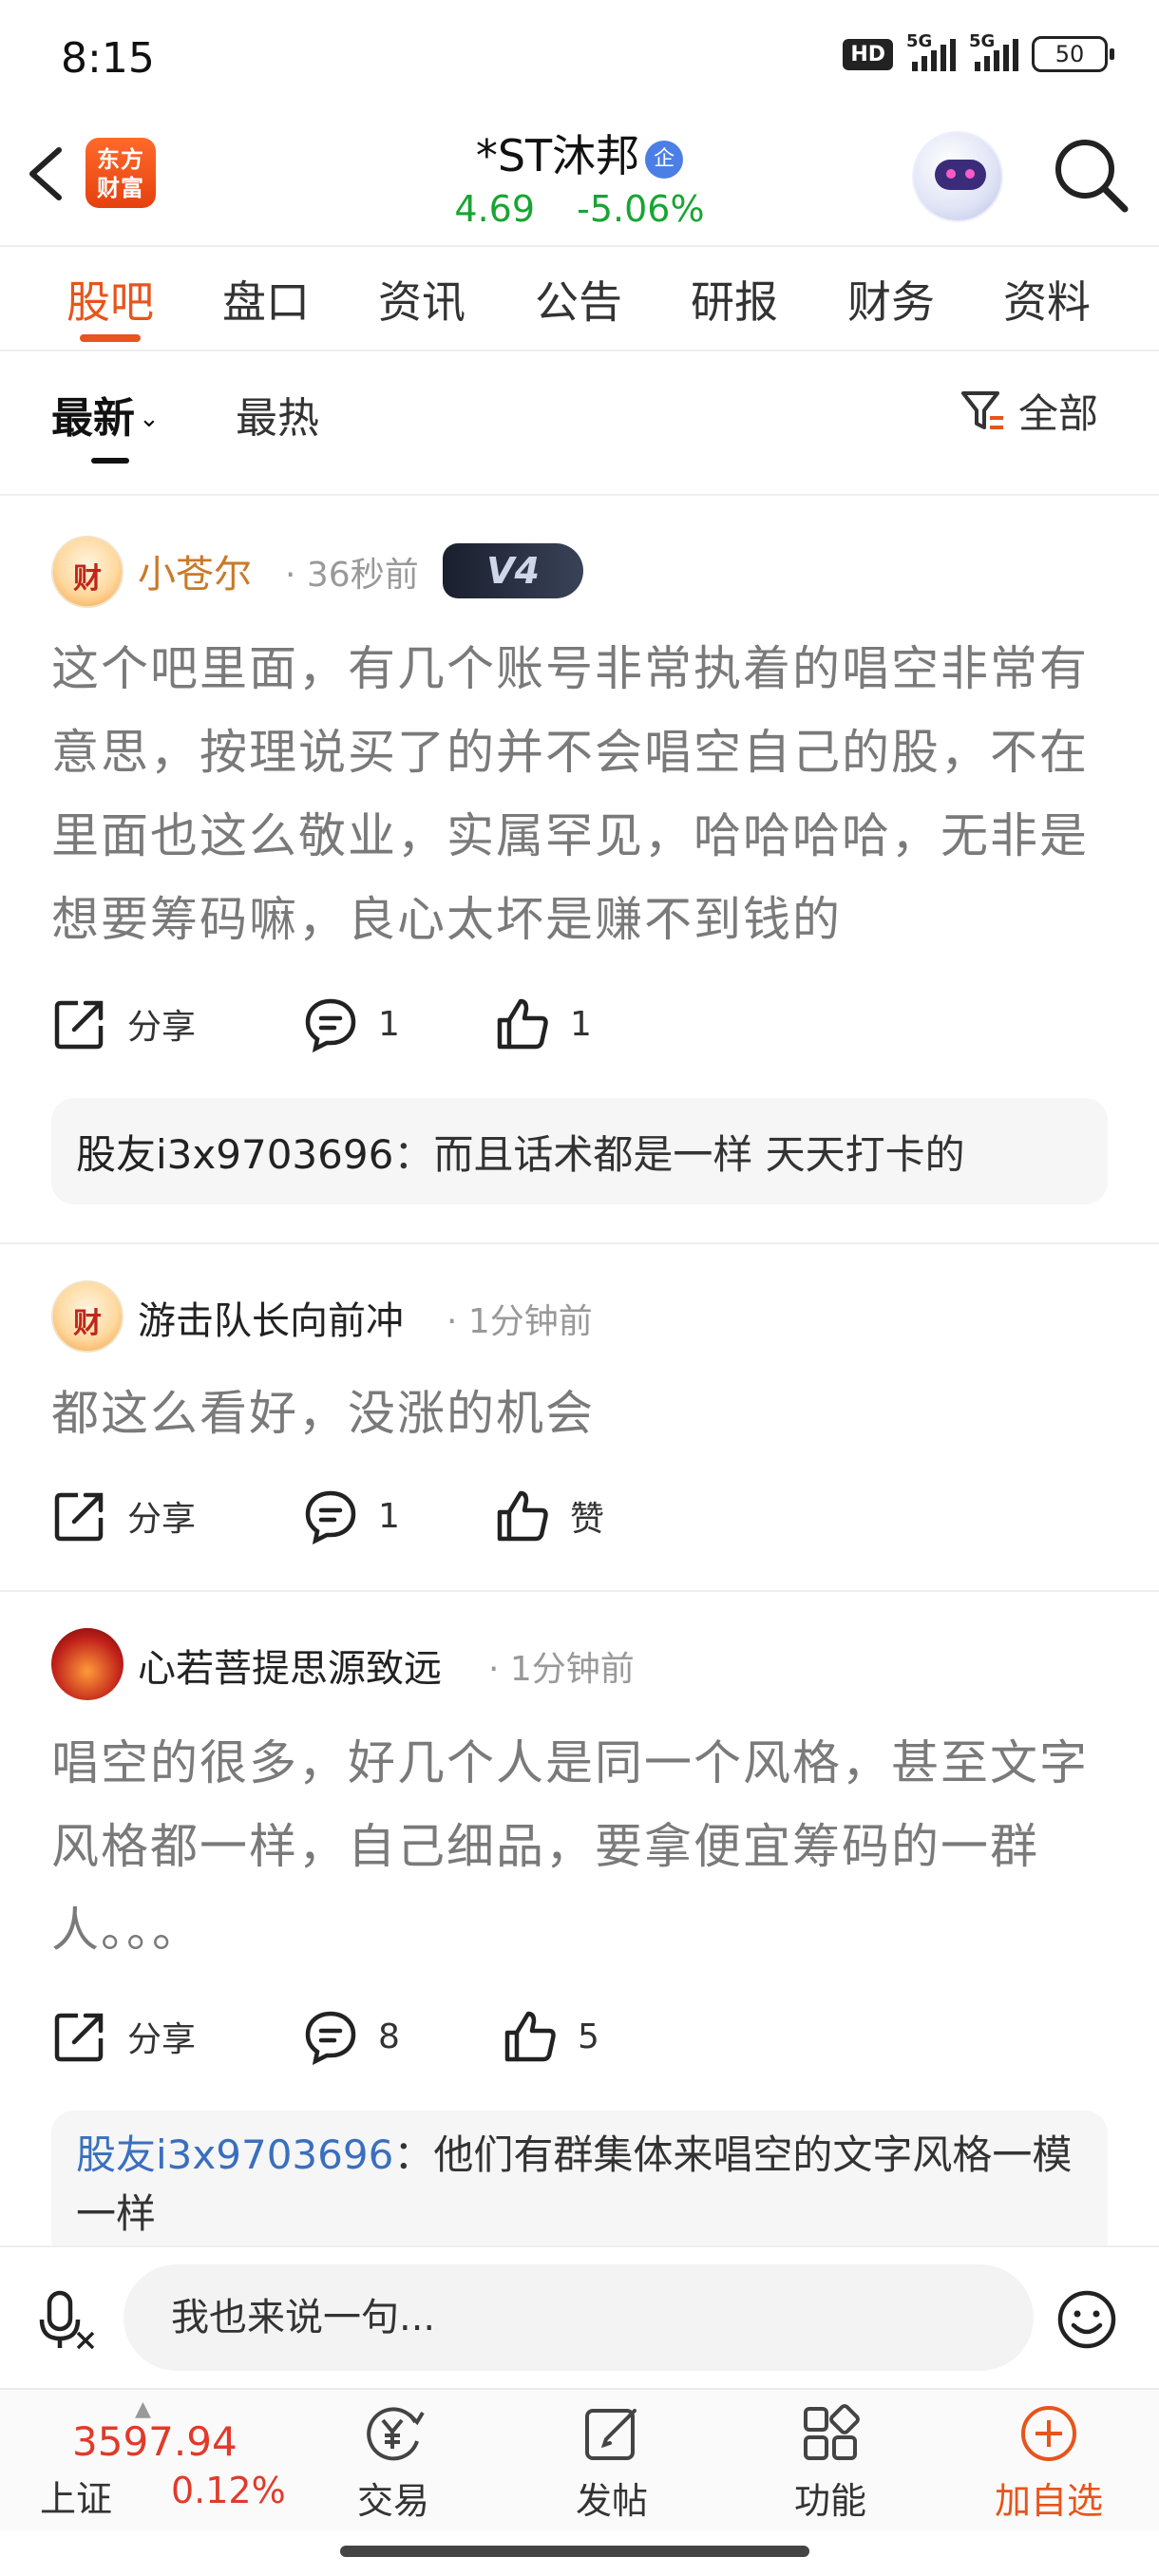  Describe the element at coordinates (110, 461) in the screenshot. I see `sort-indicator` at that location.